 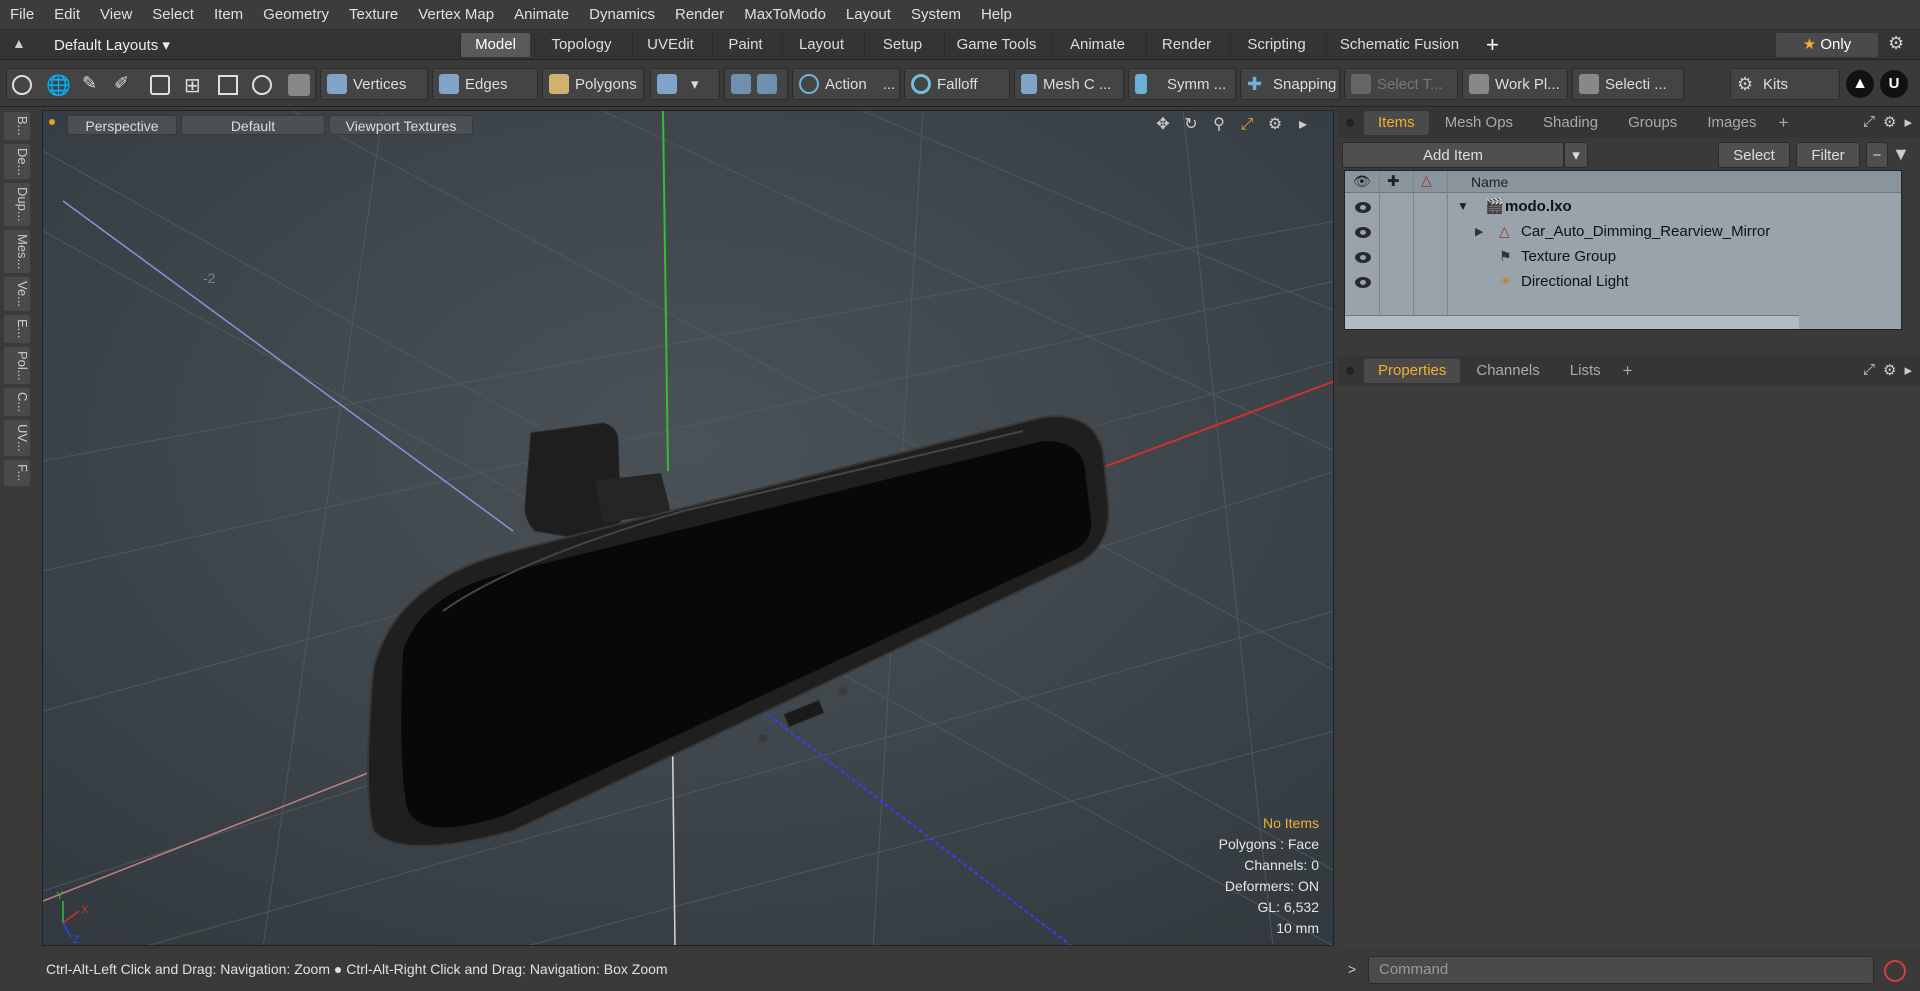 I want to click on tab-topology: Topology, so click(x=581, y=45).